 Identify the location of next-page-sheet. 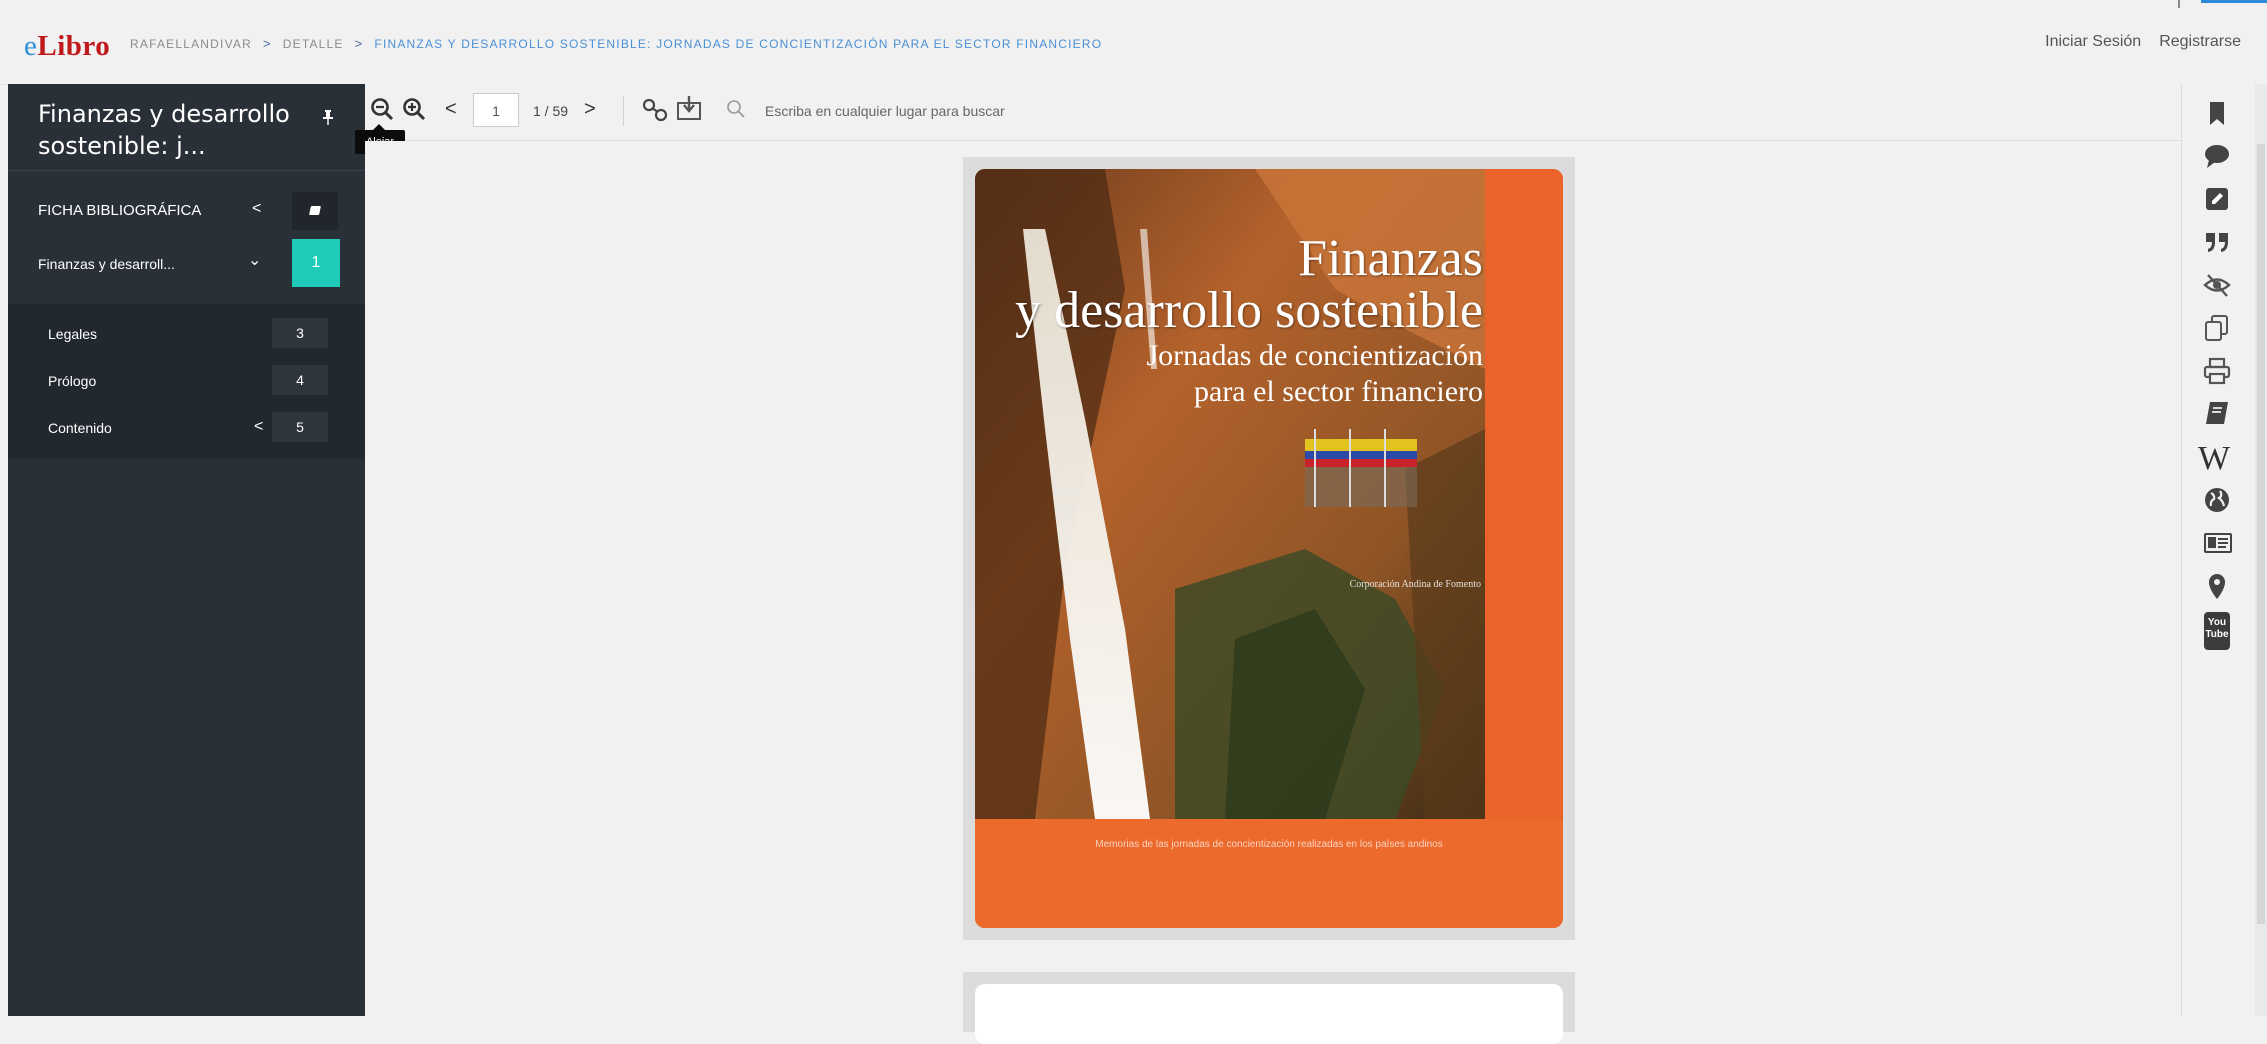
(1269, 1014).